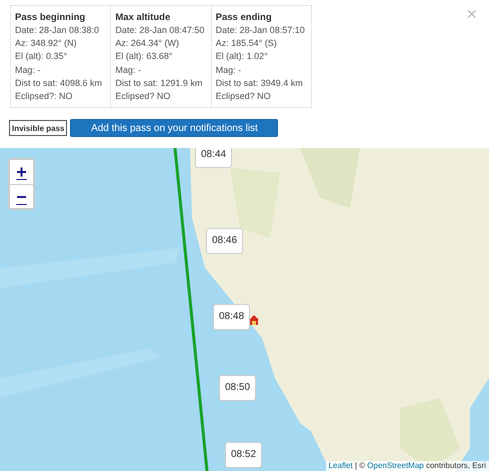  Describe the element at coordinates (225, 241) in the screenshot. I see `time-label: 08:46` at that location.